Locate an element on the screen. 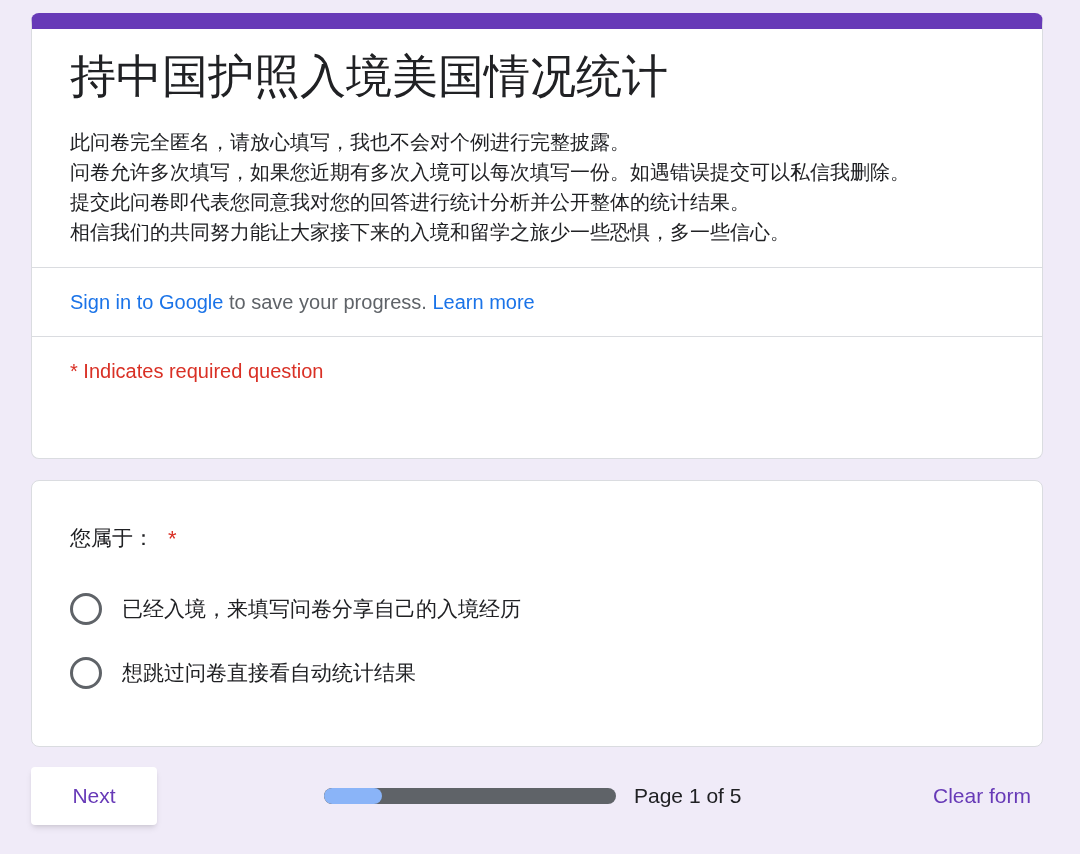 The image size is (1080, 854). question-label: 您属于： is located at coordinates (112, 538).